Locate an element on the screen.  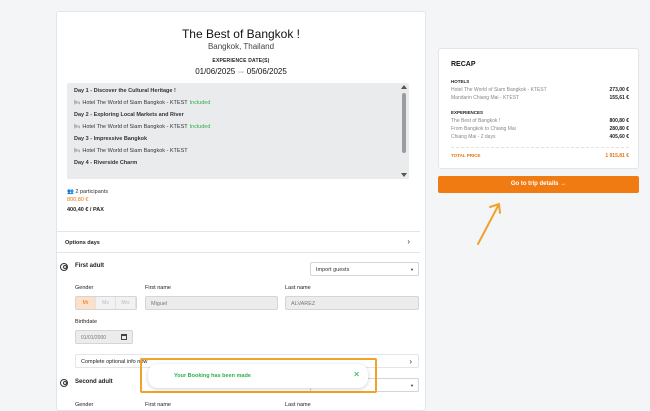
date-separator: until is located at coordinates (241, 71).